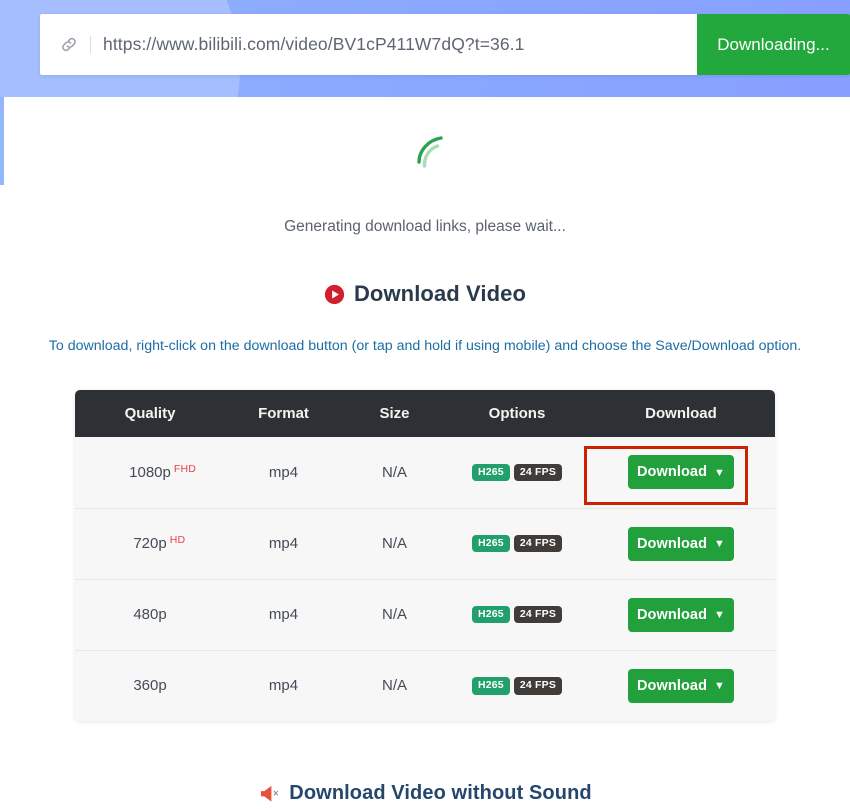  What do you see at coordinates (334, 294) in the screenshot?
I see `play-circle-icon` at bounding box center [334, 294].